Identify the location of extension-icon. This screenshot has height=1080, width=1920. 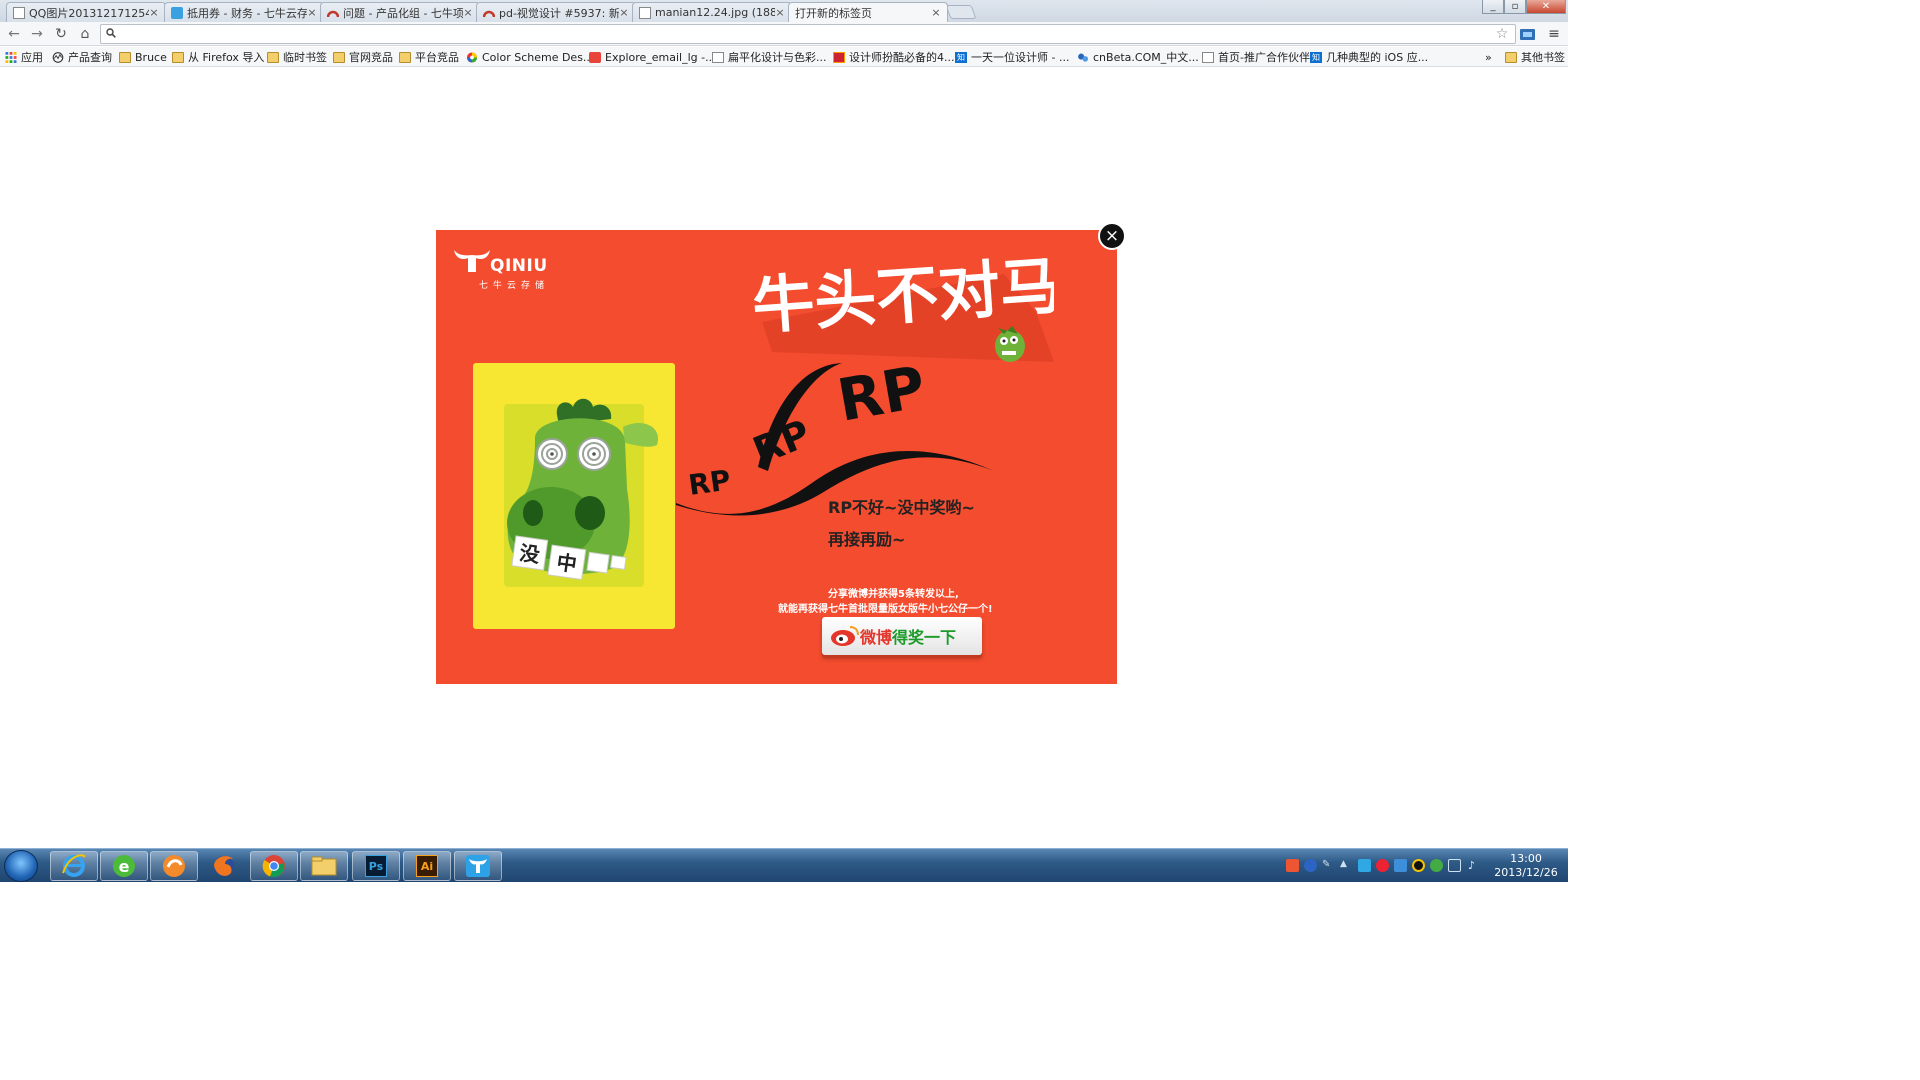
(1527, 34).